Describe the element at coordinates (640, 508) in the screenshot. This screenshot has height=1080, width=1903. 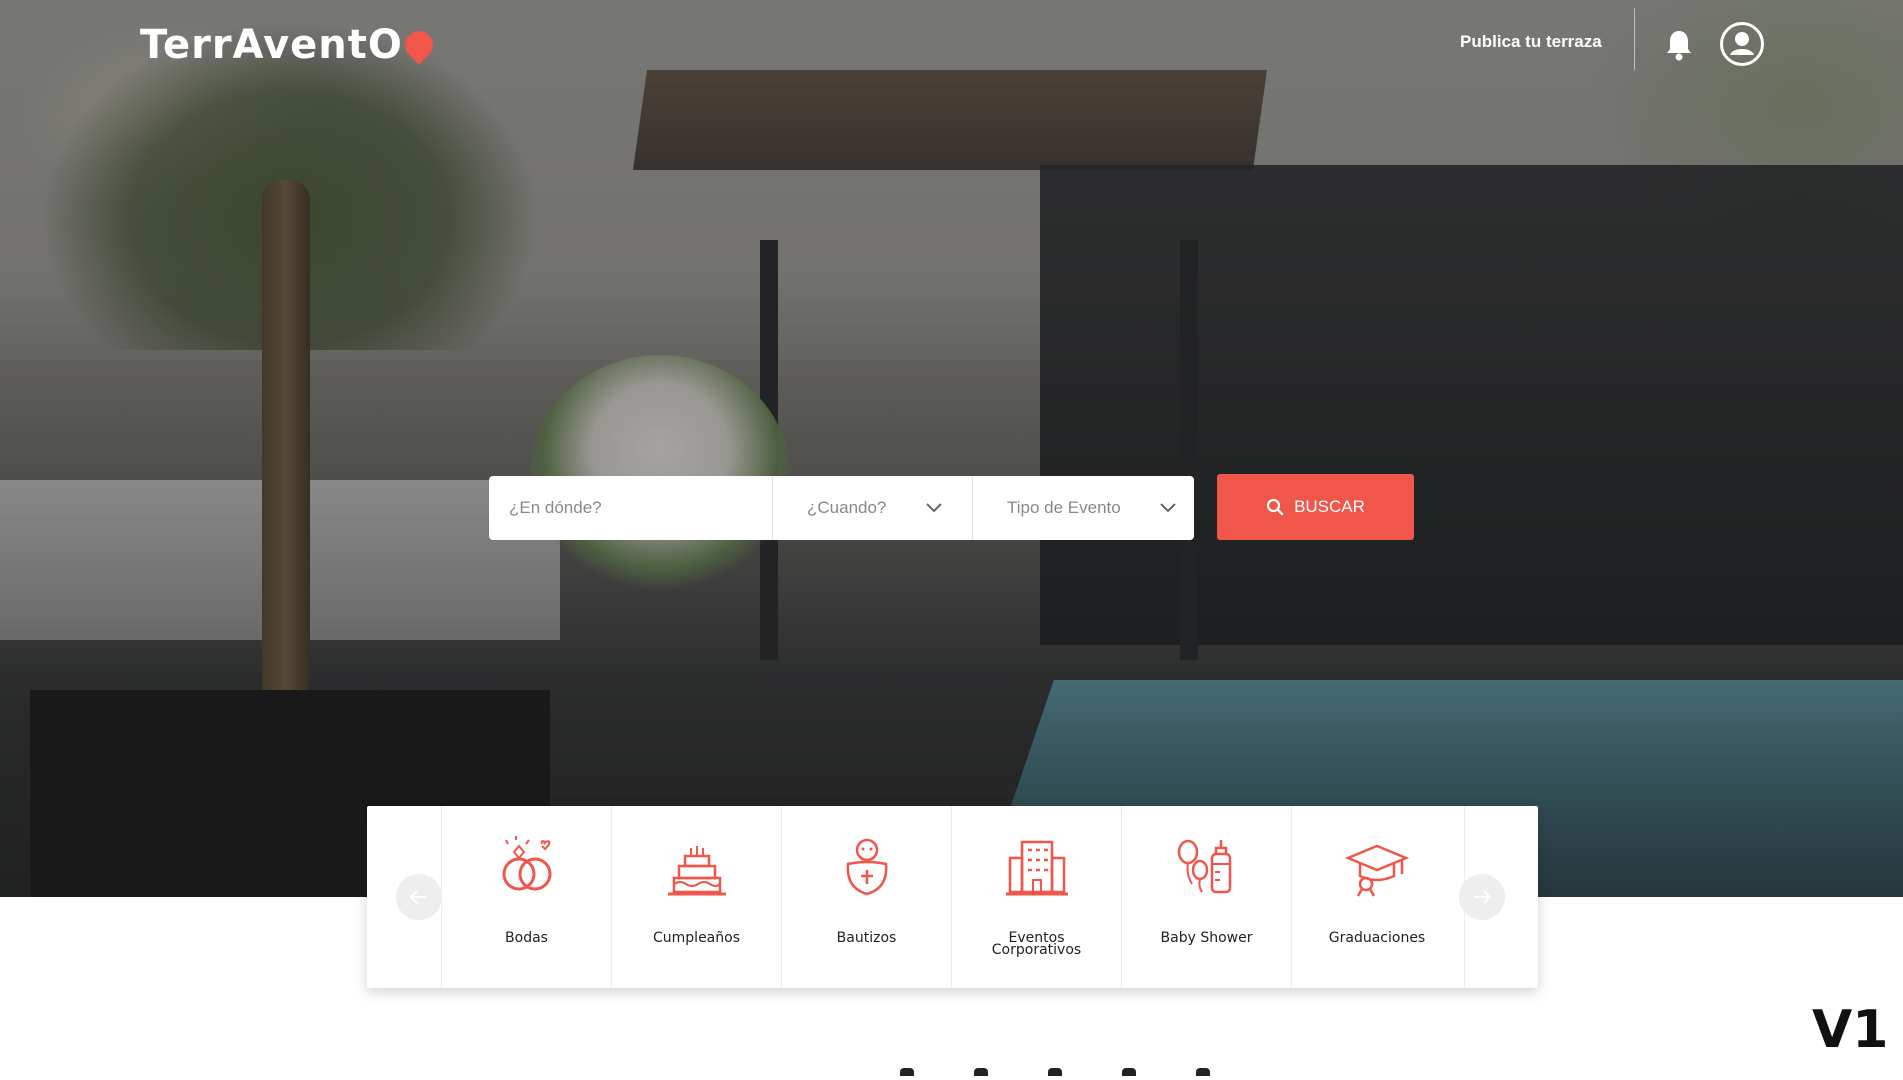
I see `where-input` at that location.